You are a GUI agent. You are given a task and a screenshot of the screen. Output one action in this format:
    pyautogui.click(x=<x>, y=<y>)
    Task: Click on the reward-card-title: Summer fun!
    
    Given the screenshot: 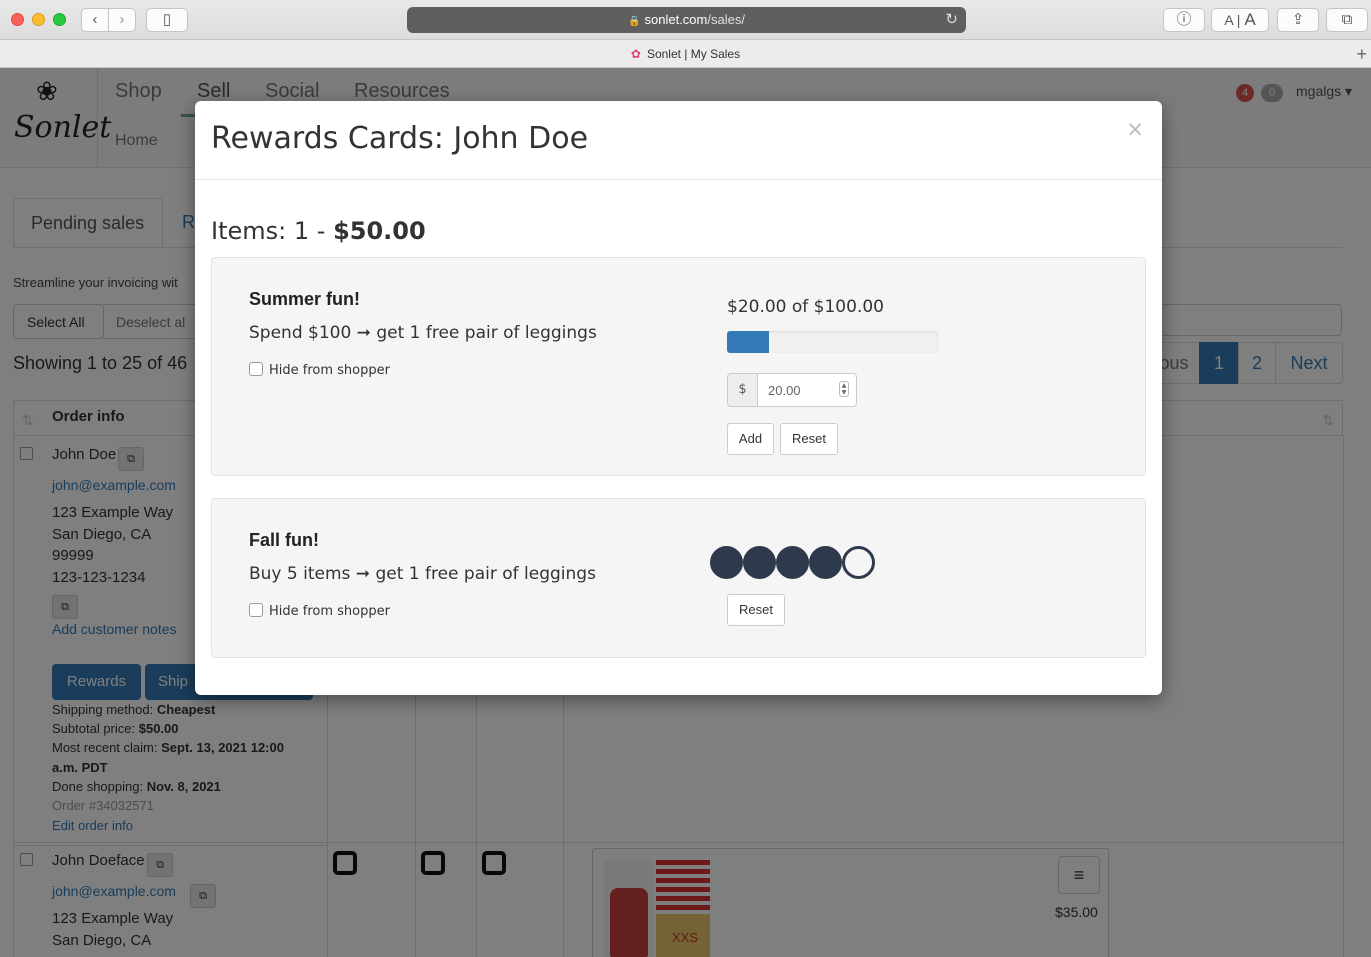 What is the action you would take?
    pyautogui.click(x=305, y=299)
    